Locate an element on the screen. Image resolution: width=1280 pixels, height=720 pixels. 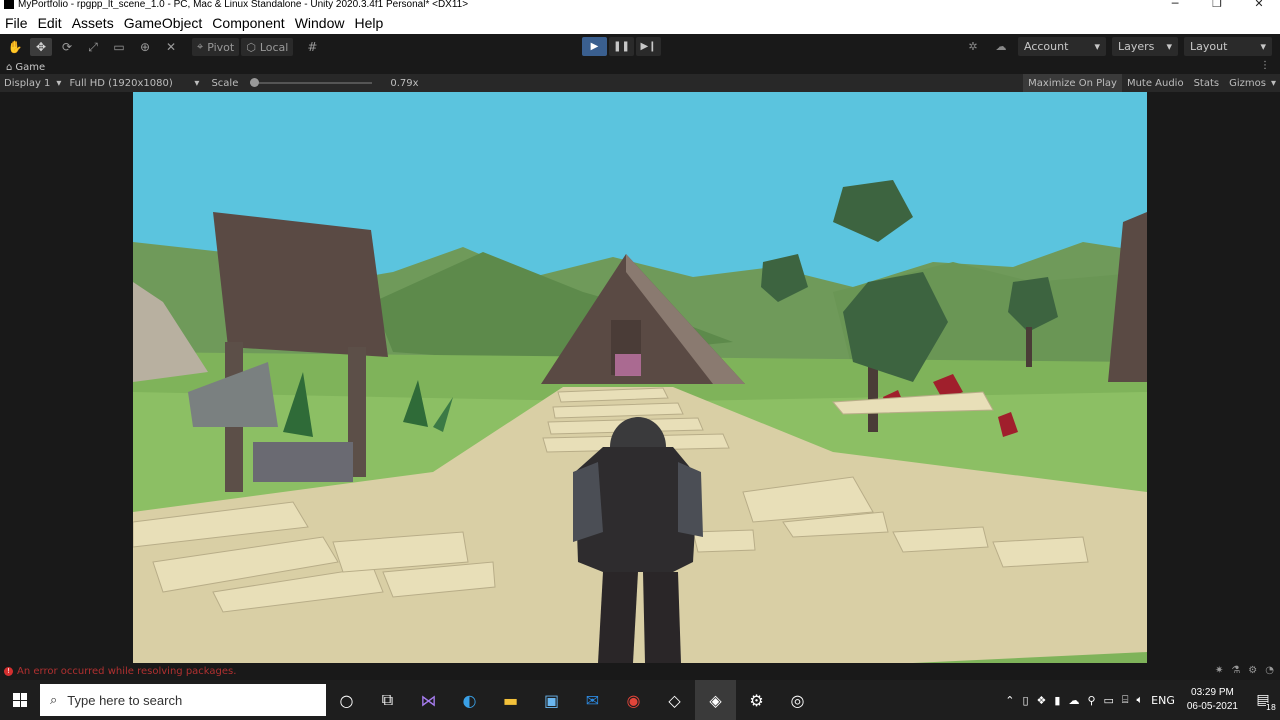
clock-time: 03:29 PM is located at coordinates (1212, 692).